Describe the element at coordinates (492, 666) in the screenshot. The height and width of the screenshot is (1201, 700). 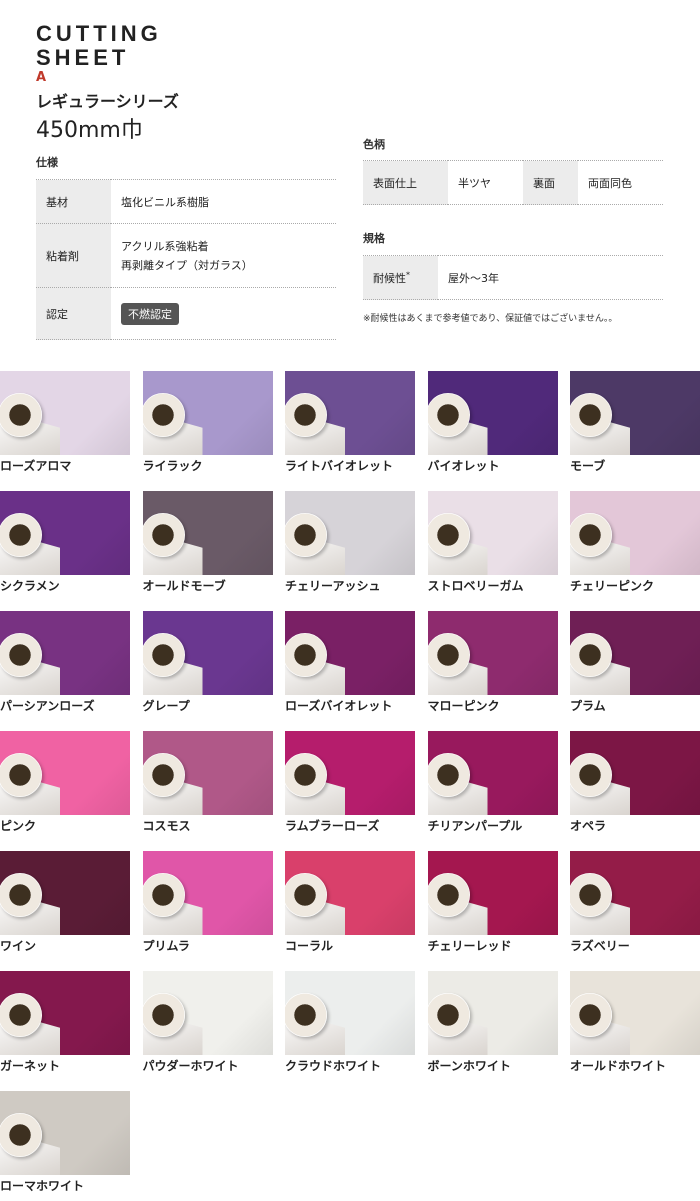
I see `swatch-item: マローピンク` at that location.